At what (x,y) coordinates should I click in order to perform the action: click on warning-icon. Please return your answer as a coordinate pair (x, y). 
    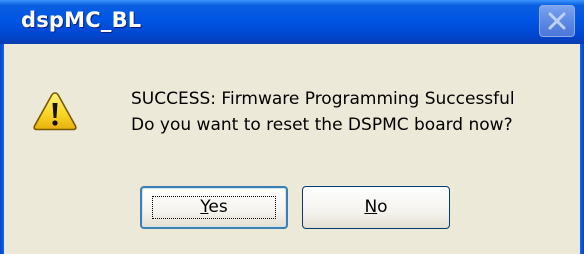
    Looking at the image, I should click on (55, 111).